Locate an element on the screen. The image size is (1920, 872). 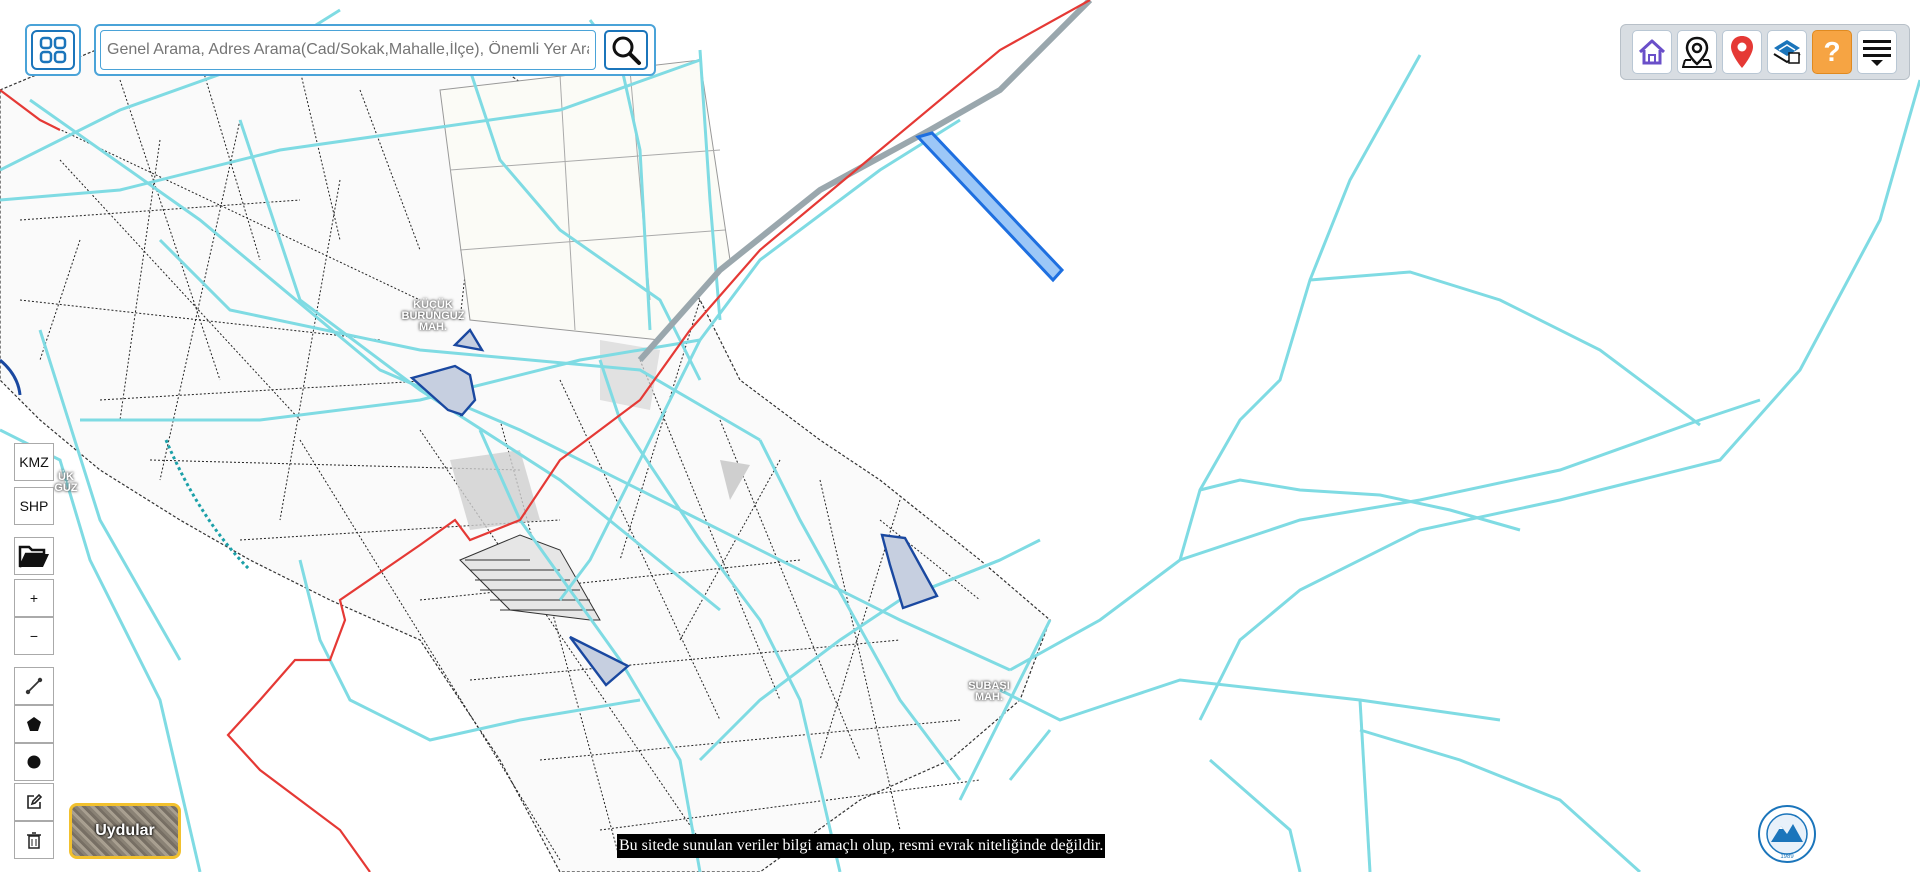
search-icon is located at coordinates (626, 50).